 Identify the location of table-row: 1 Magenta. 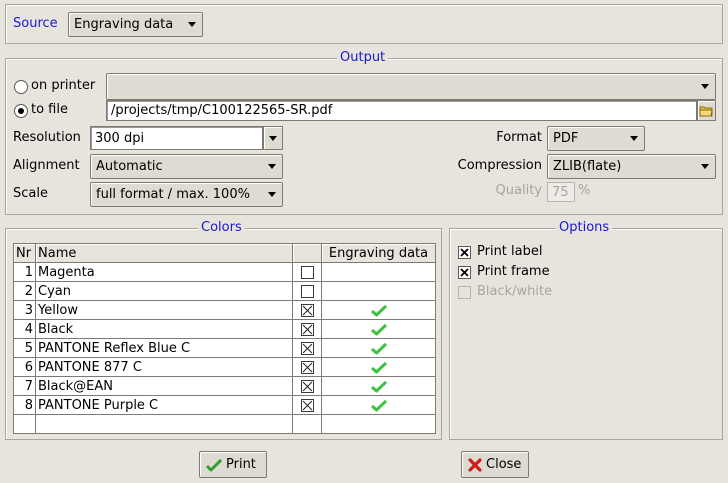
(224, 272).